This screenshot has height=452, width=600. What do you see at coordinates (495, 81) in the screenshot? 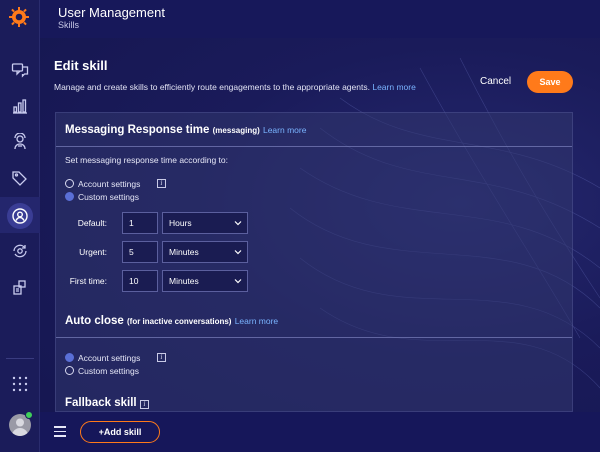
I see `cancel-button: Cancel` at bounding box center [495, 81].